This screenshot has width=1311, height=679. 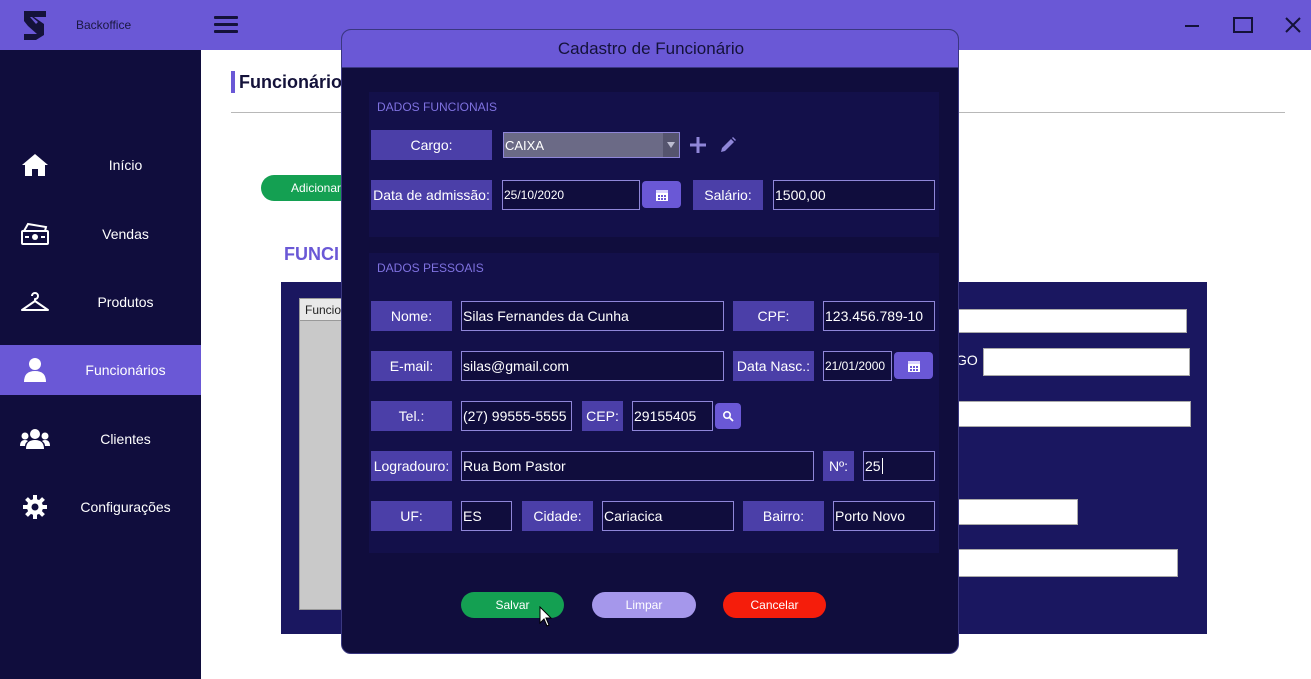 I want to click on page-title: Funcionário, so click(x=290, y=82).